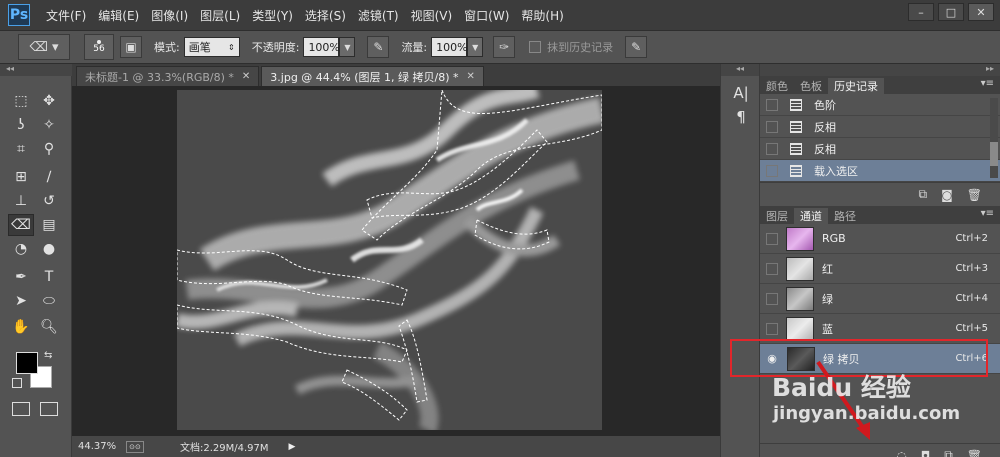 The image size is (1000, 457). I want to click on foreground-color-swatch, so click(27, 363).